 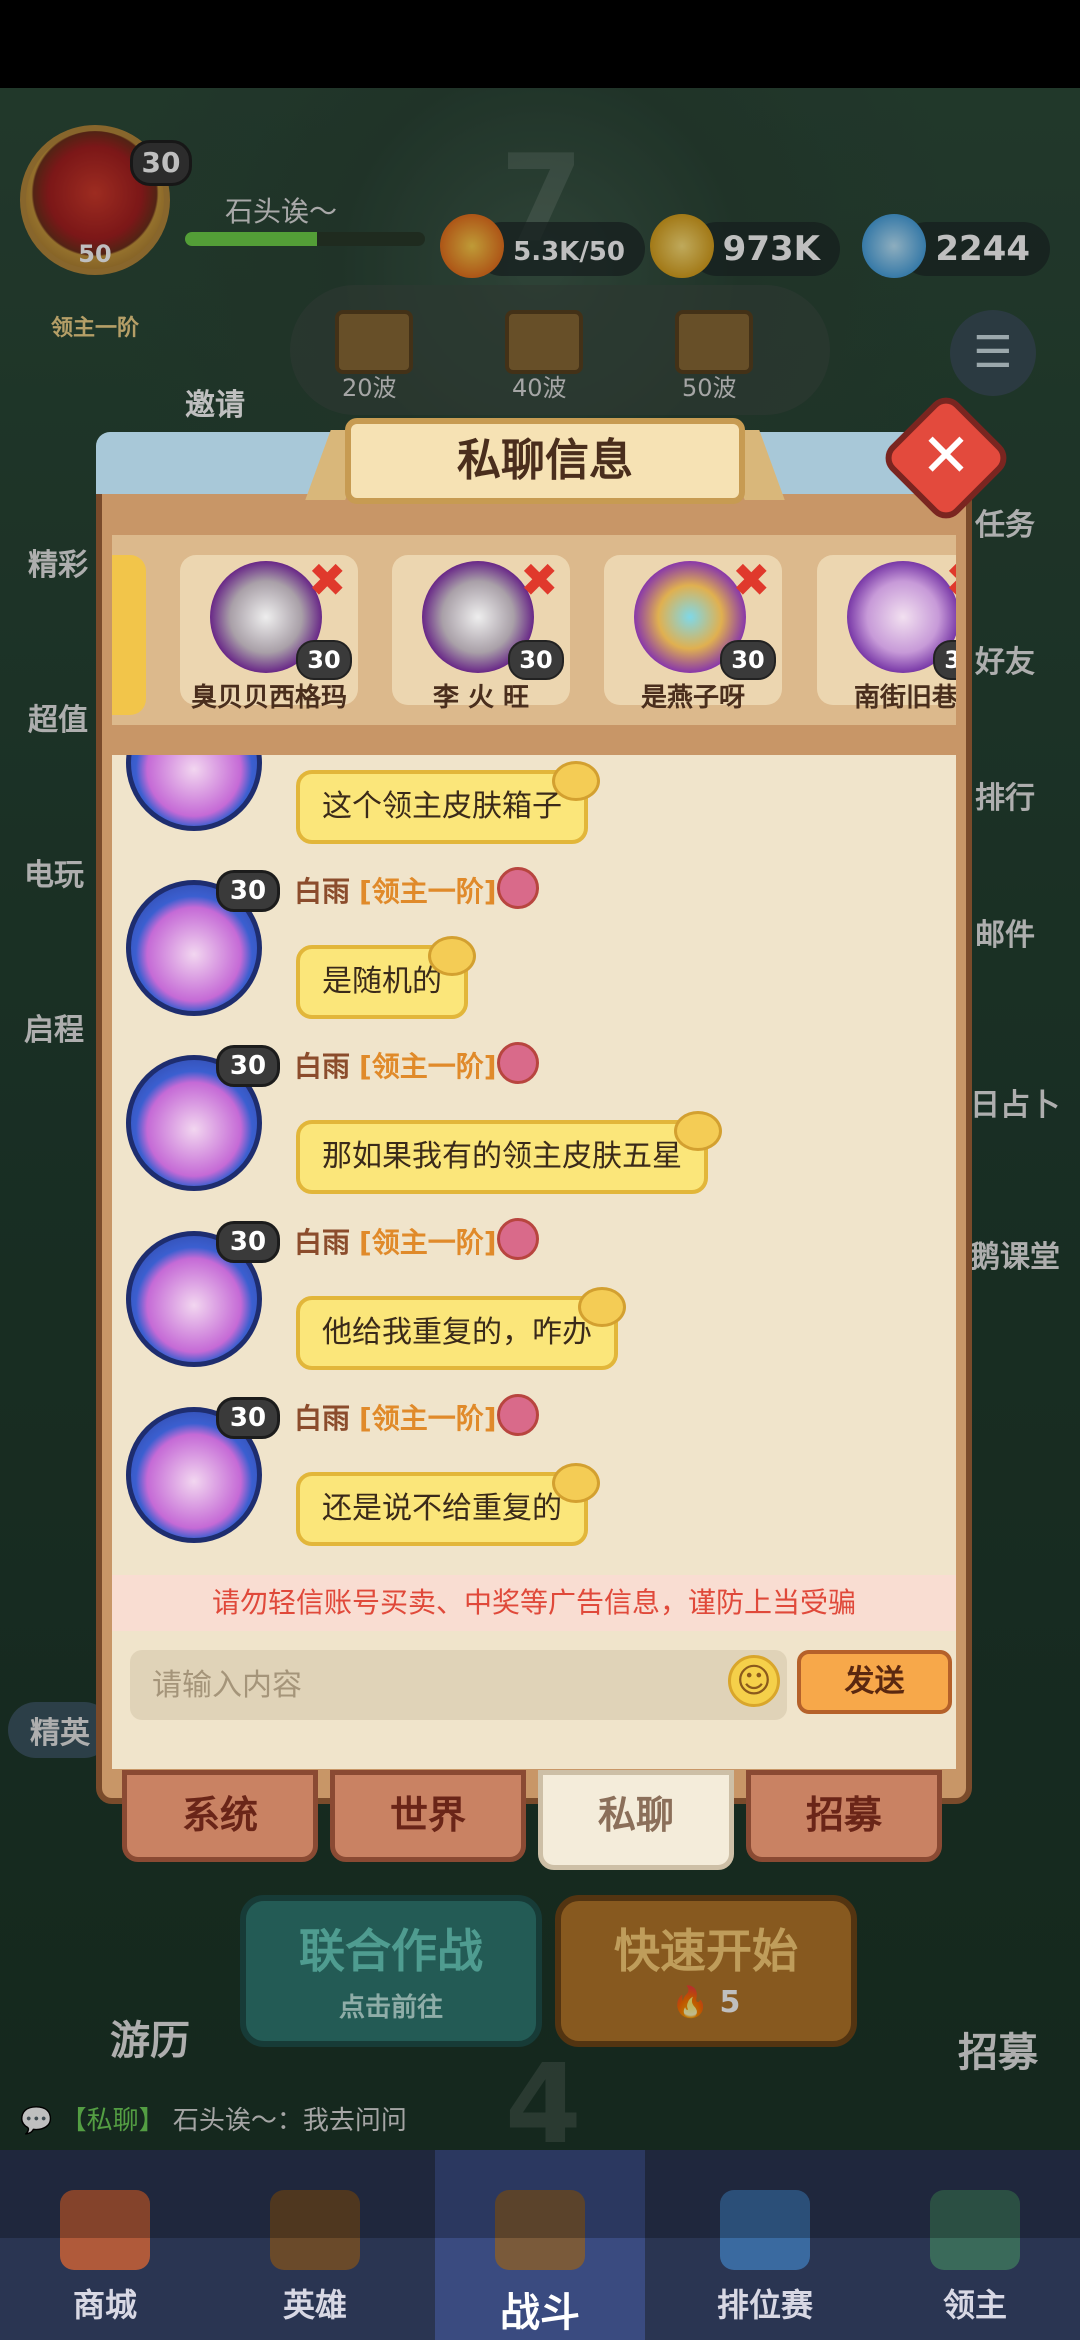 I want to click on dialog-title: 私聊信息, so click(x=545, y=461).